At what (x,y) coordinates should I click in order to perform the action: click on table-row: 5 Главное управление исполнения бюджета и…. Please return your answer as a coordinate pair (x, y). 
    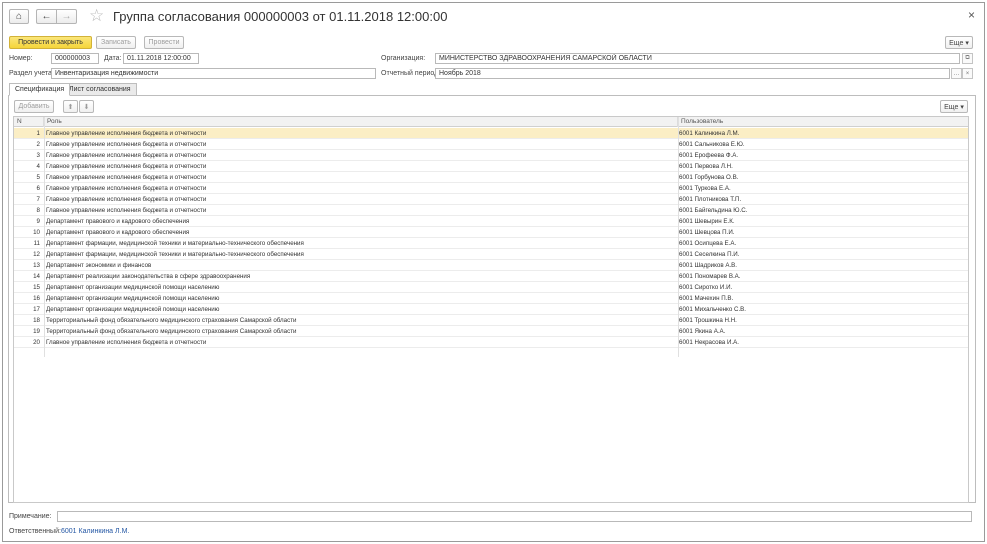
    Looking at the image, I should click on (491, 177).